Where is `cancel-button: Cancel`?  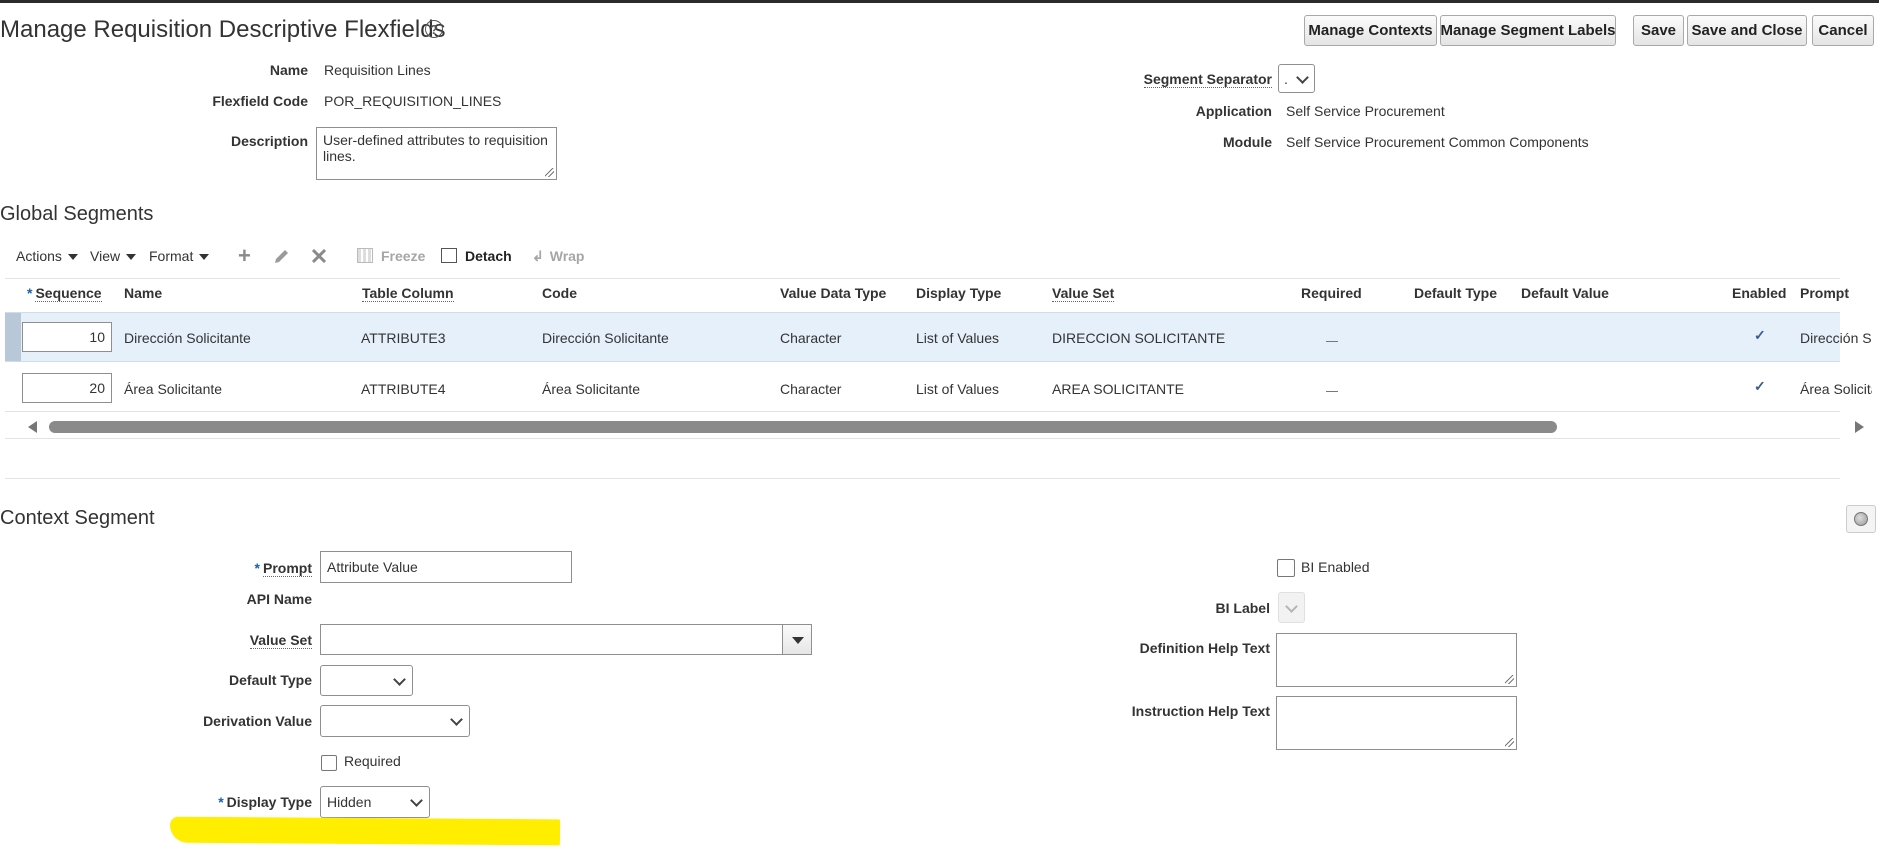
cancel-button: Cancel is located at coordinates (1843, 30).